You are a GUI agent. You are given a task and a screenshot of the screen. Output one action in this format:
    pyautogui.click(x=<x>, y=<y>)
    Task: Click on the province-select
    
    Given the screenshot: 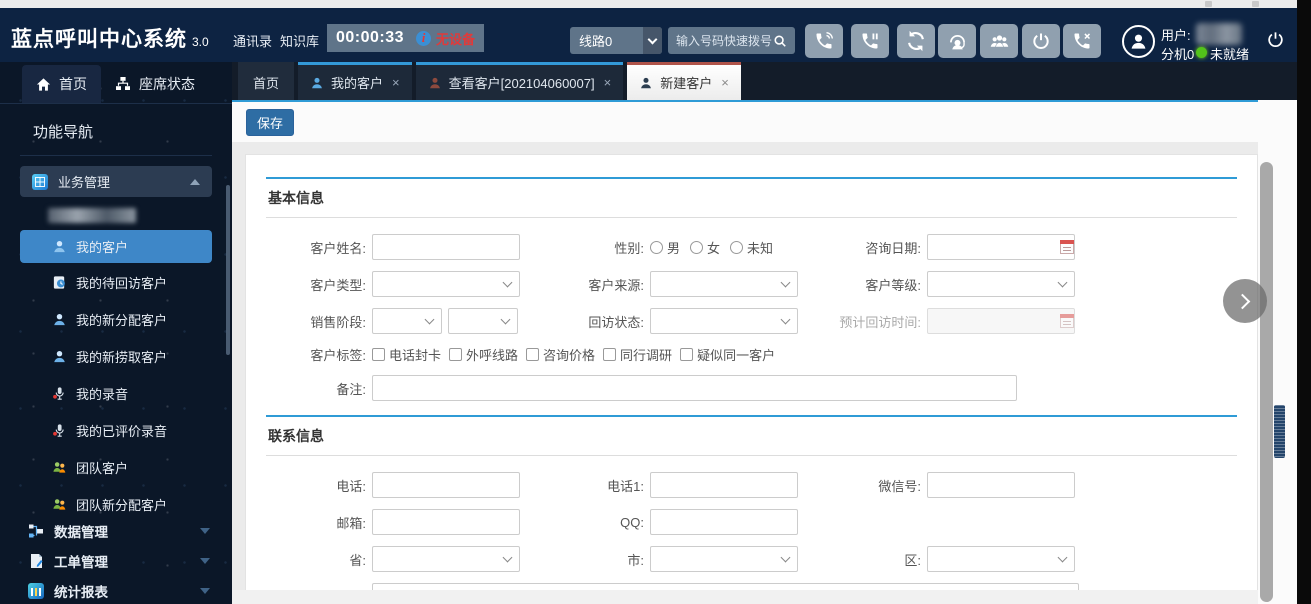 What is the action you would take?
    pyautogui.click(x=446, y=559)
    